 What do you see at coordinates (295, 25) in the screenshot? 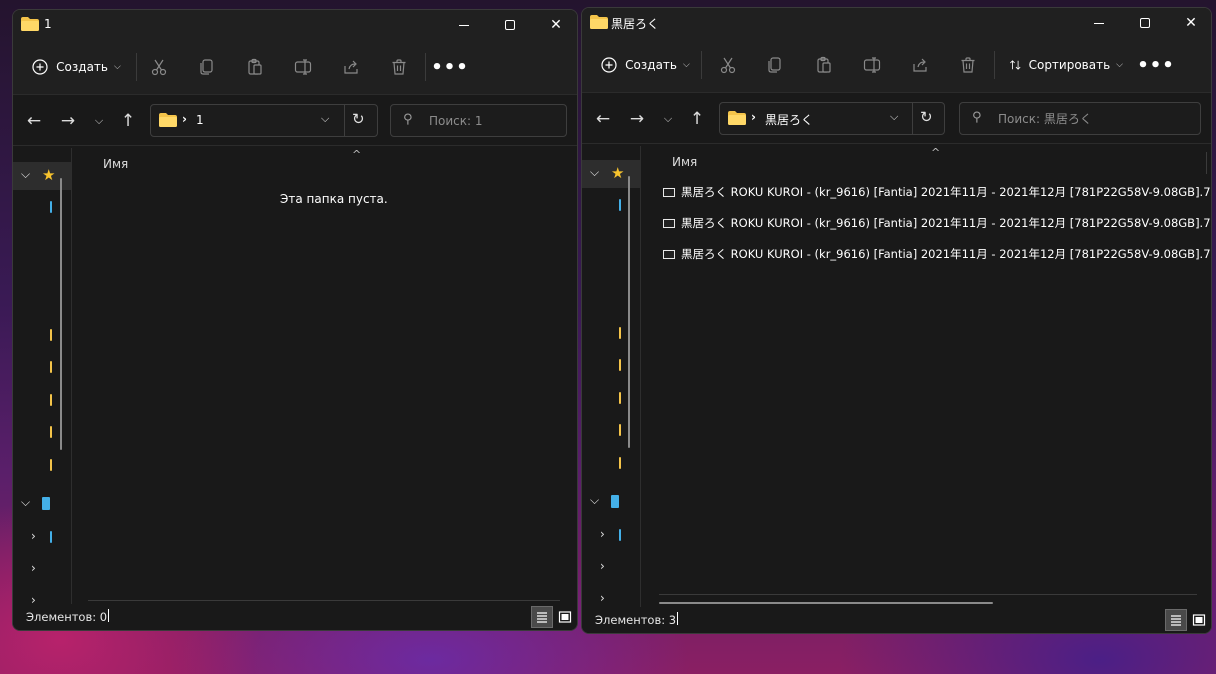
I see `title-bar: 1 ✕` at bounding box center [295, 25].